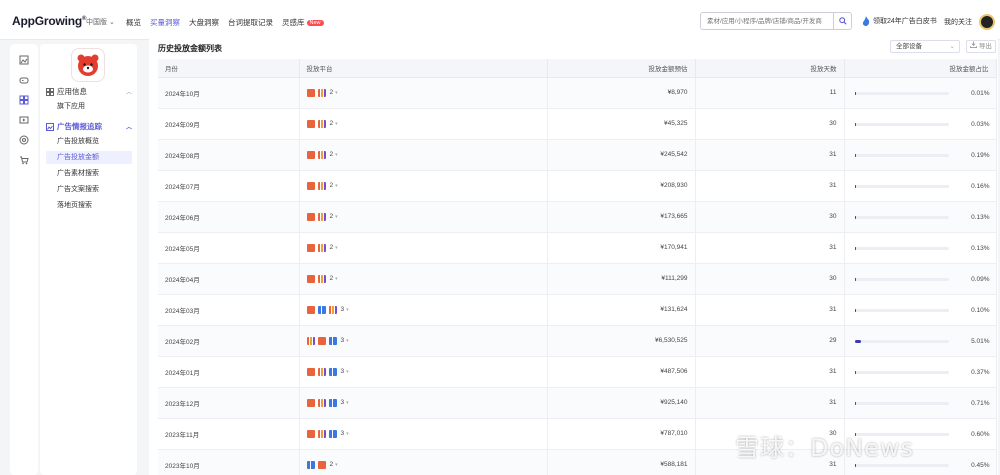 The image size is (1000, 475). I want to click on app-logo: AppGrowing®, so click(49, 21).